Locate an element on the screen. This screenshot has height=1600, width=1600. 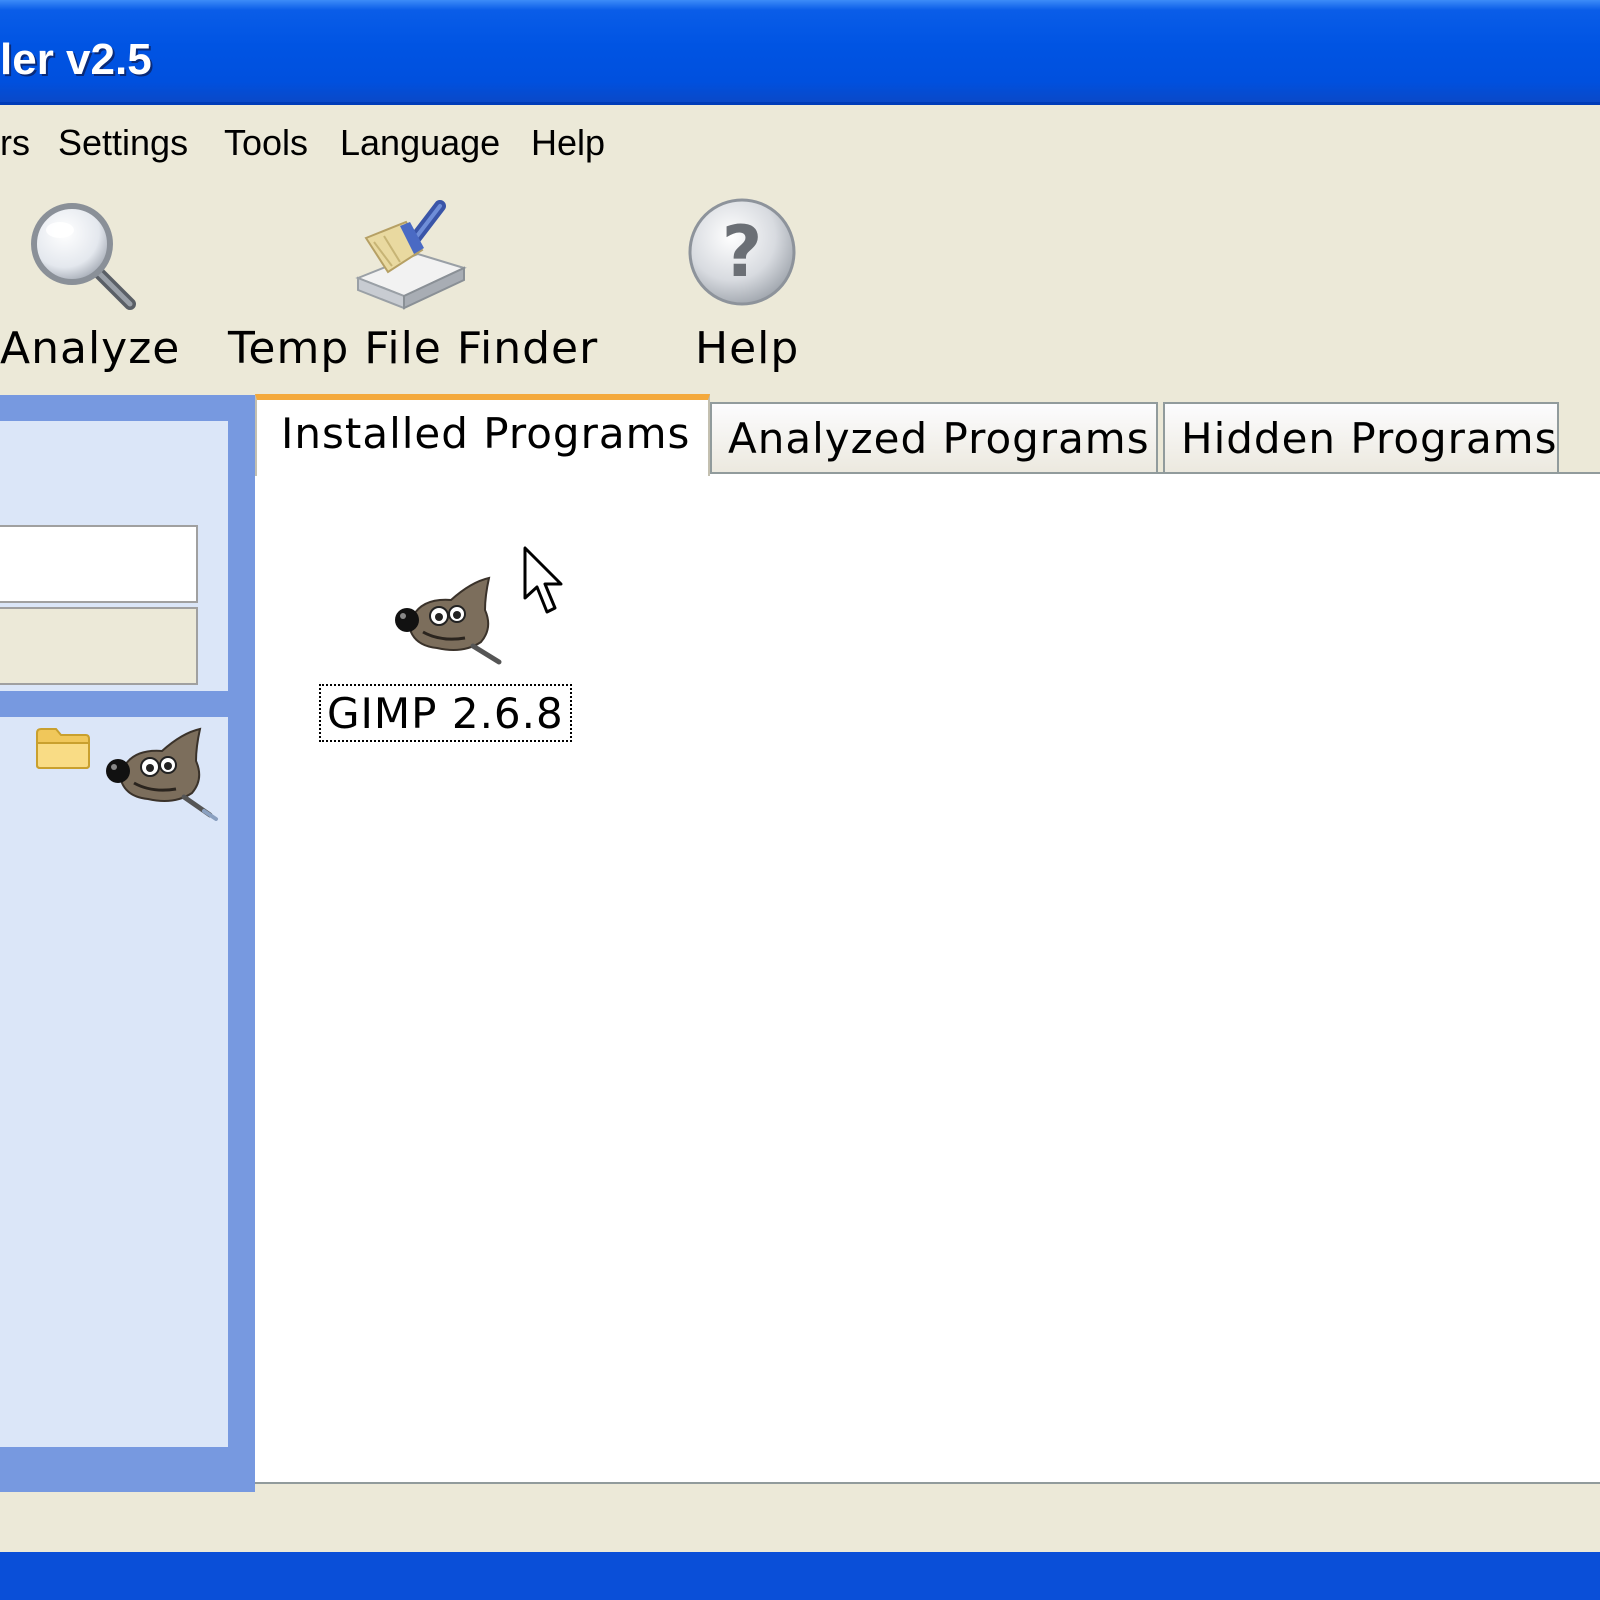
magnifier-icon is located at coordinates (83, 256).